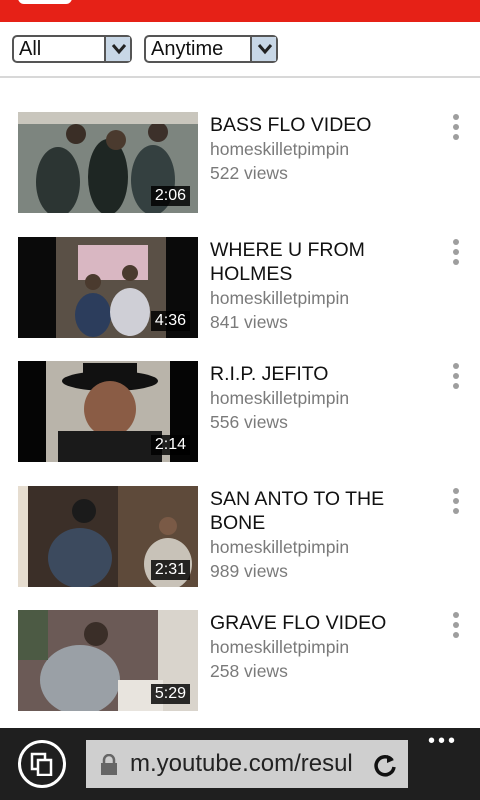 Image resolution: width=480 pixels, height=800 pixels. Describe the element at coordinates (249, 321) in the screenshot. I see `video-views: 841 views` at that location.